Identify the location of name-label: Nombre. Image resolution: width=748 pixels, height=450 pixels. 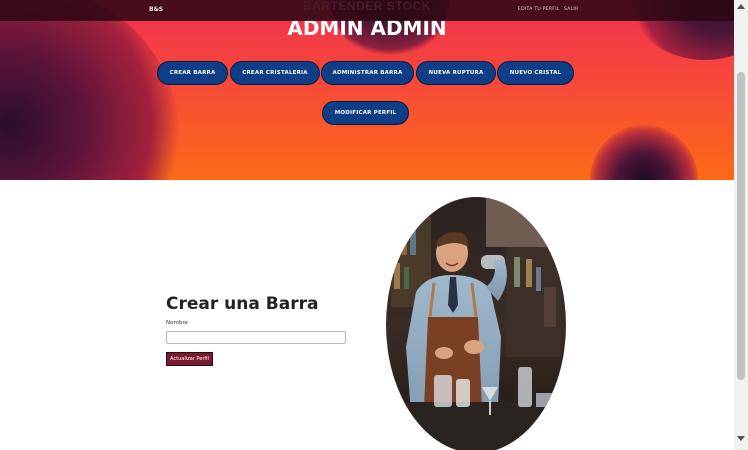
(177, 323).